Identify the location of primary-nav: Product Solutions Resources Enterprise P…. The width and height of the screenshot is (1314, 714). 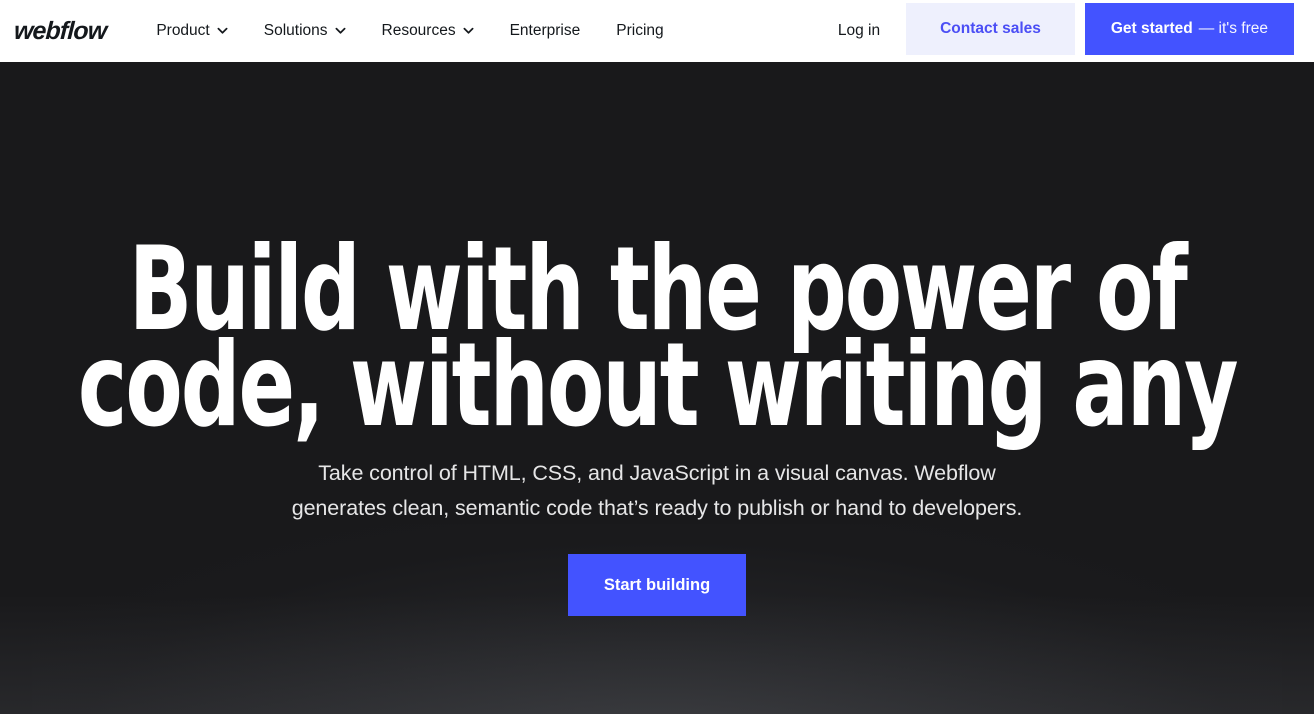
(409, 31).